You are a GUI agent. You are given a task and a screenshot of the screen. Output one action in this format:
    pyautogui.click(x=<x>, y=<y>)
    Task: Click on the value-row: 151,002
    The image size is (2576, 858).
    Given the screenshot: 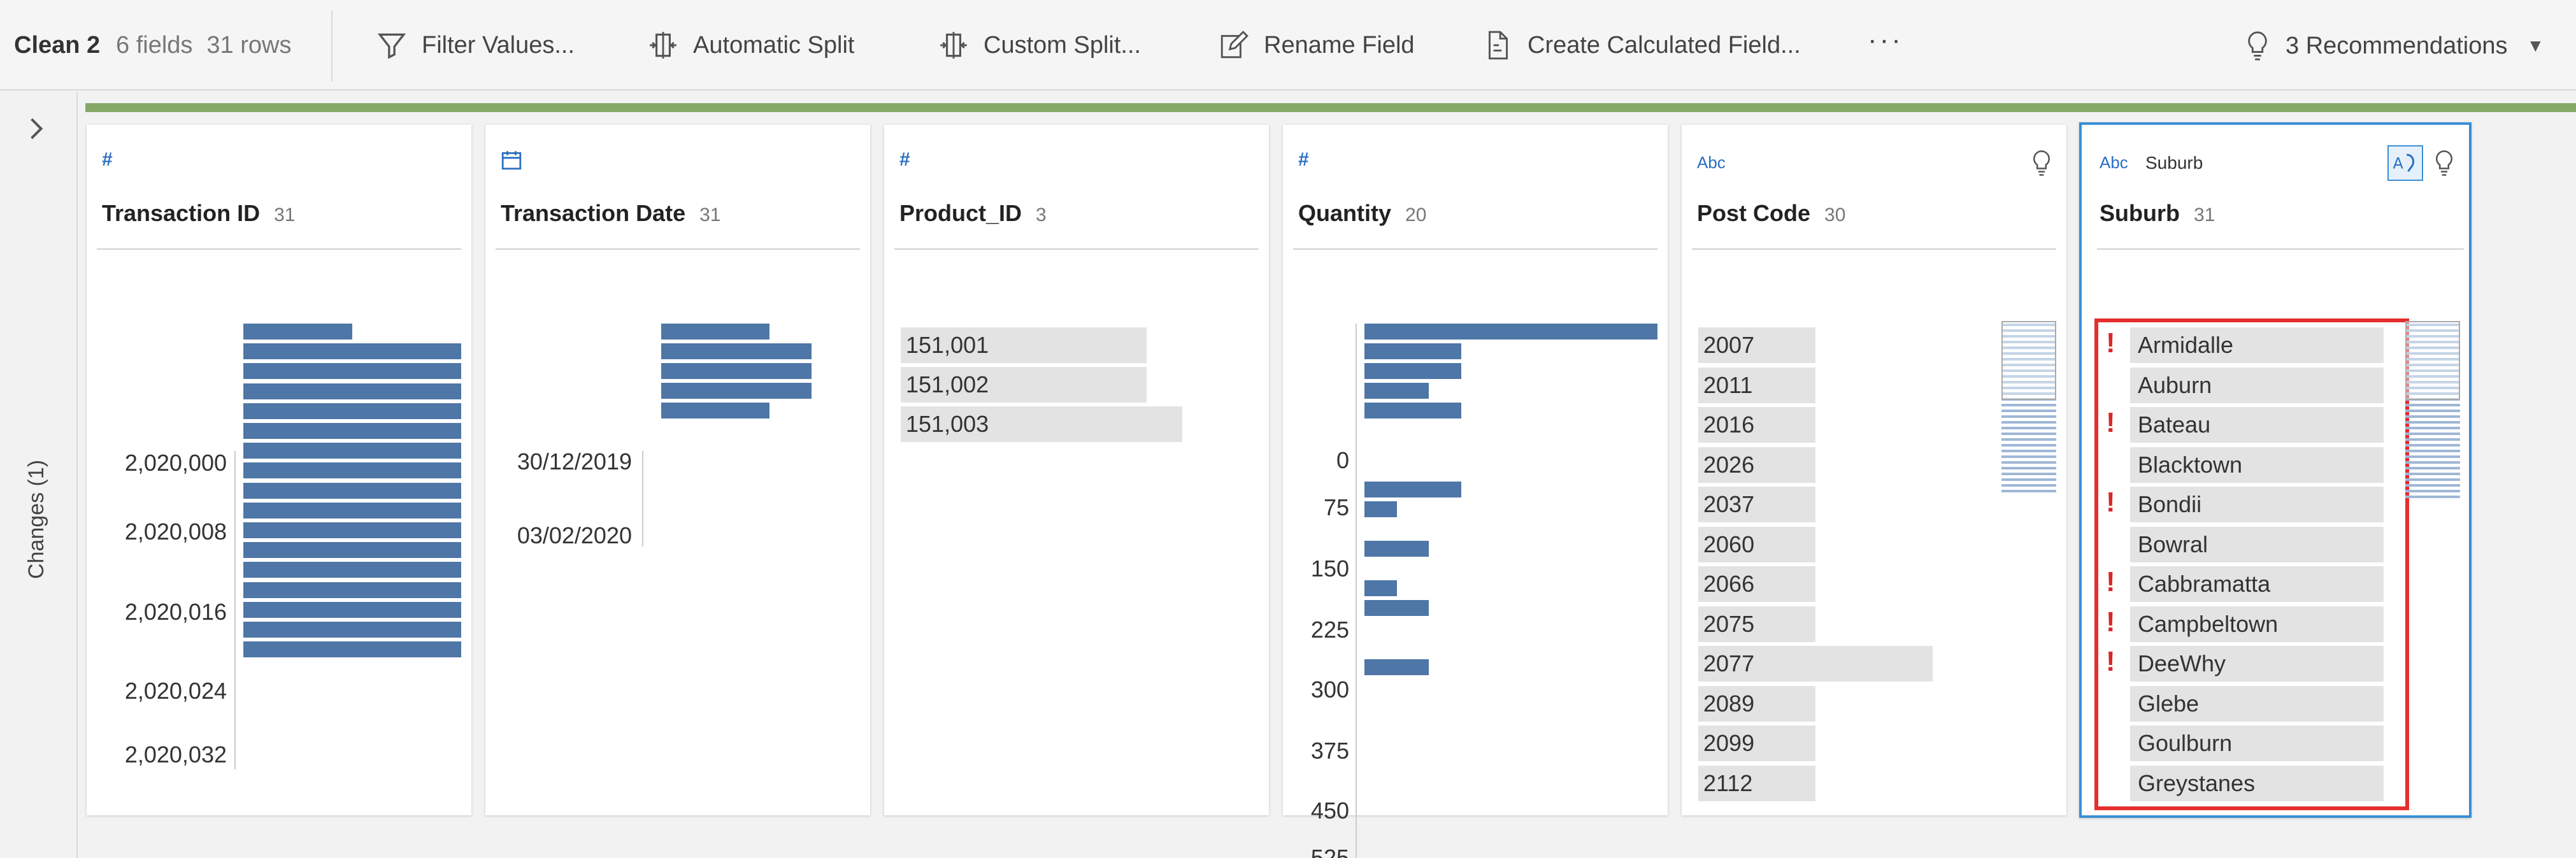 What is the action you would take?
    pyautogui.click(x=1024, y=385)
    